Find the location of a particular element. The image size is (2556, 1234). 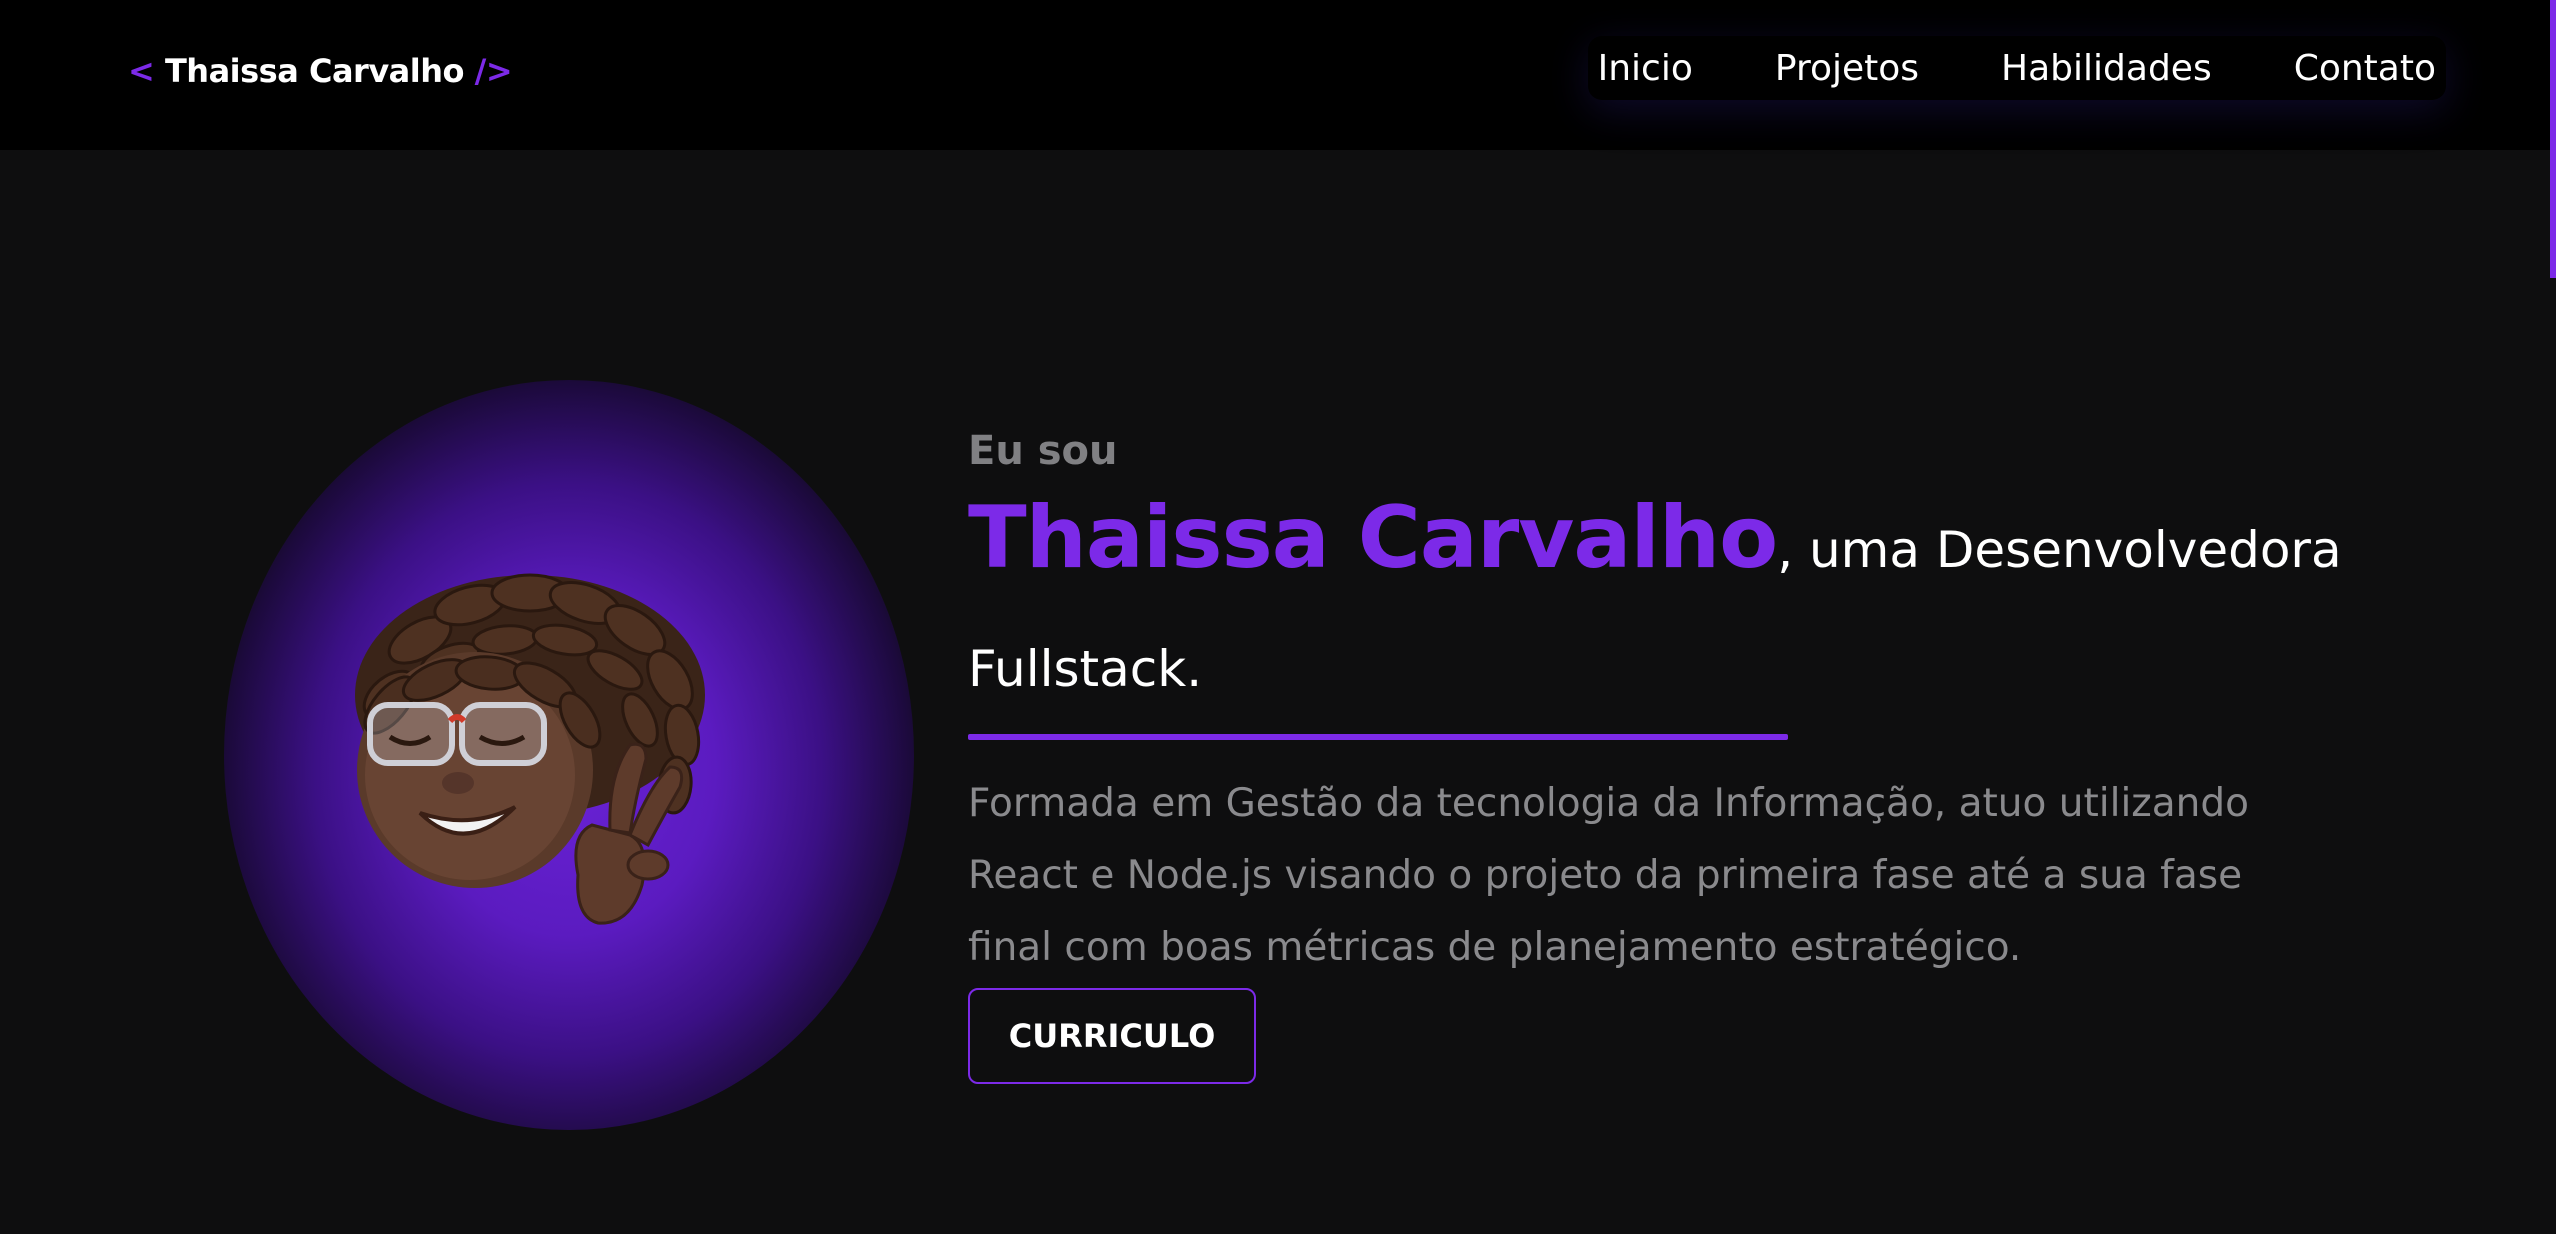

hero-headline: Thaissa Carvalho, uma Desenvolvedora is located at coordinates (1655, 538).